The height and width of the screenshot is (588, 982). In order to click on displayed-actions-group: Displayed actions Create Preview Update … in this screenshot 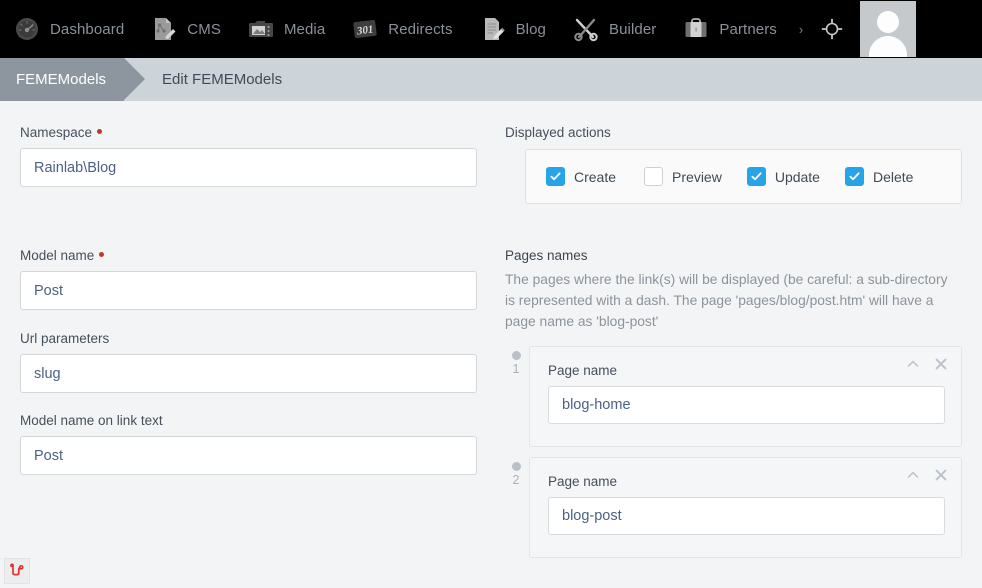, I will do `click(733, 164)`.